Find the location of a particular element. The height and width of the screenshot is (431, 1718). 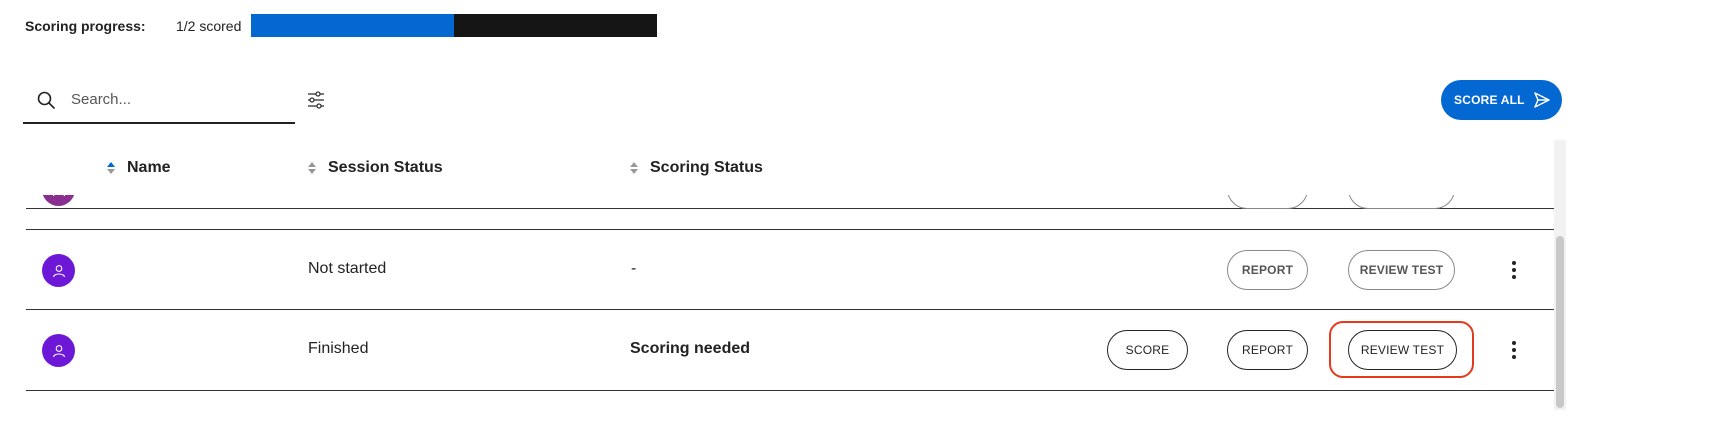

search-input is located at coordinates (176, 99).